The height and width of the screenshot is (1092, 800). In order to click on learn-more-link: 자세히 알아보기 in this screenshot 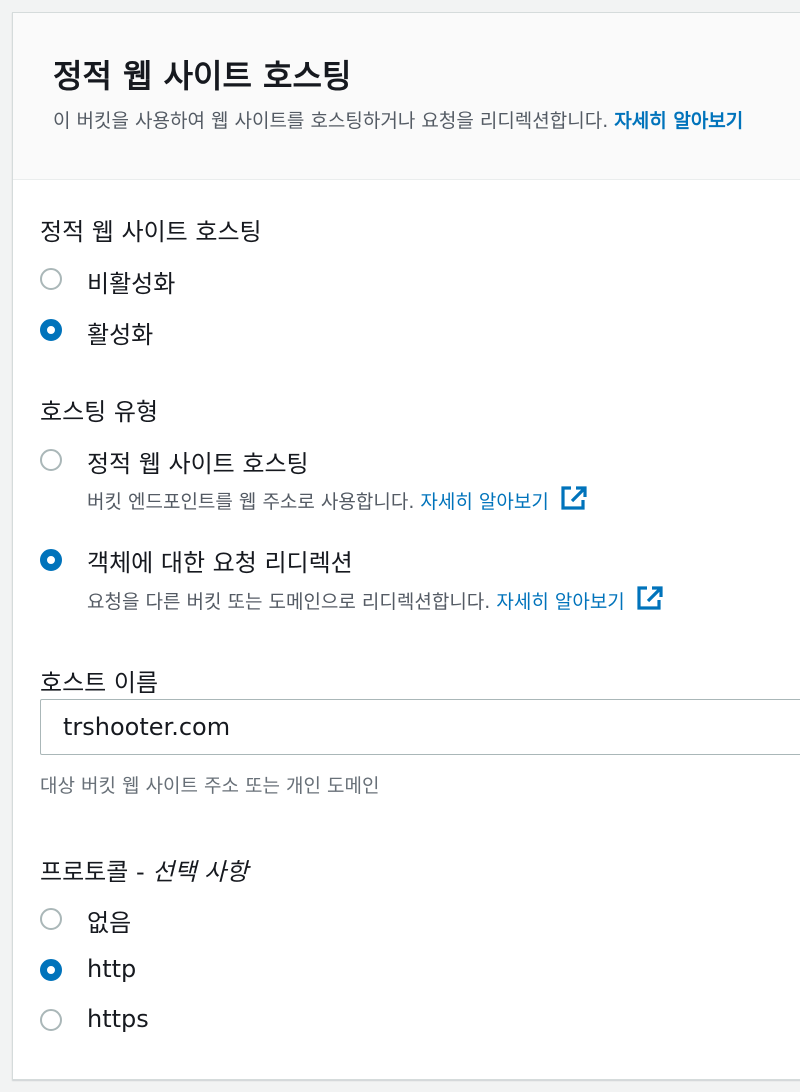, I will do `click(678, 121)`.